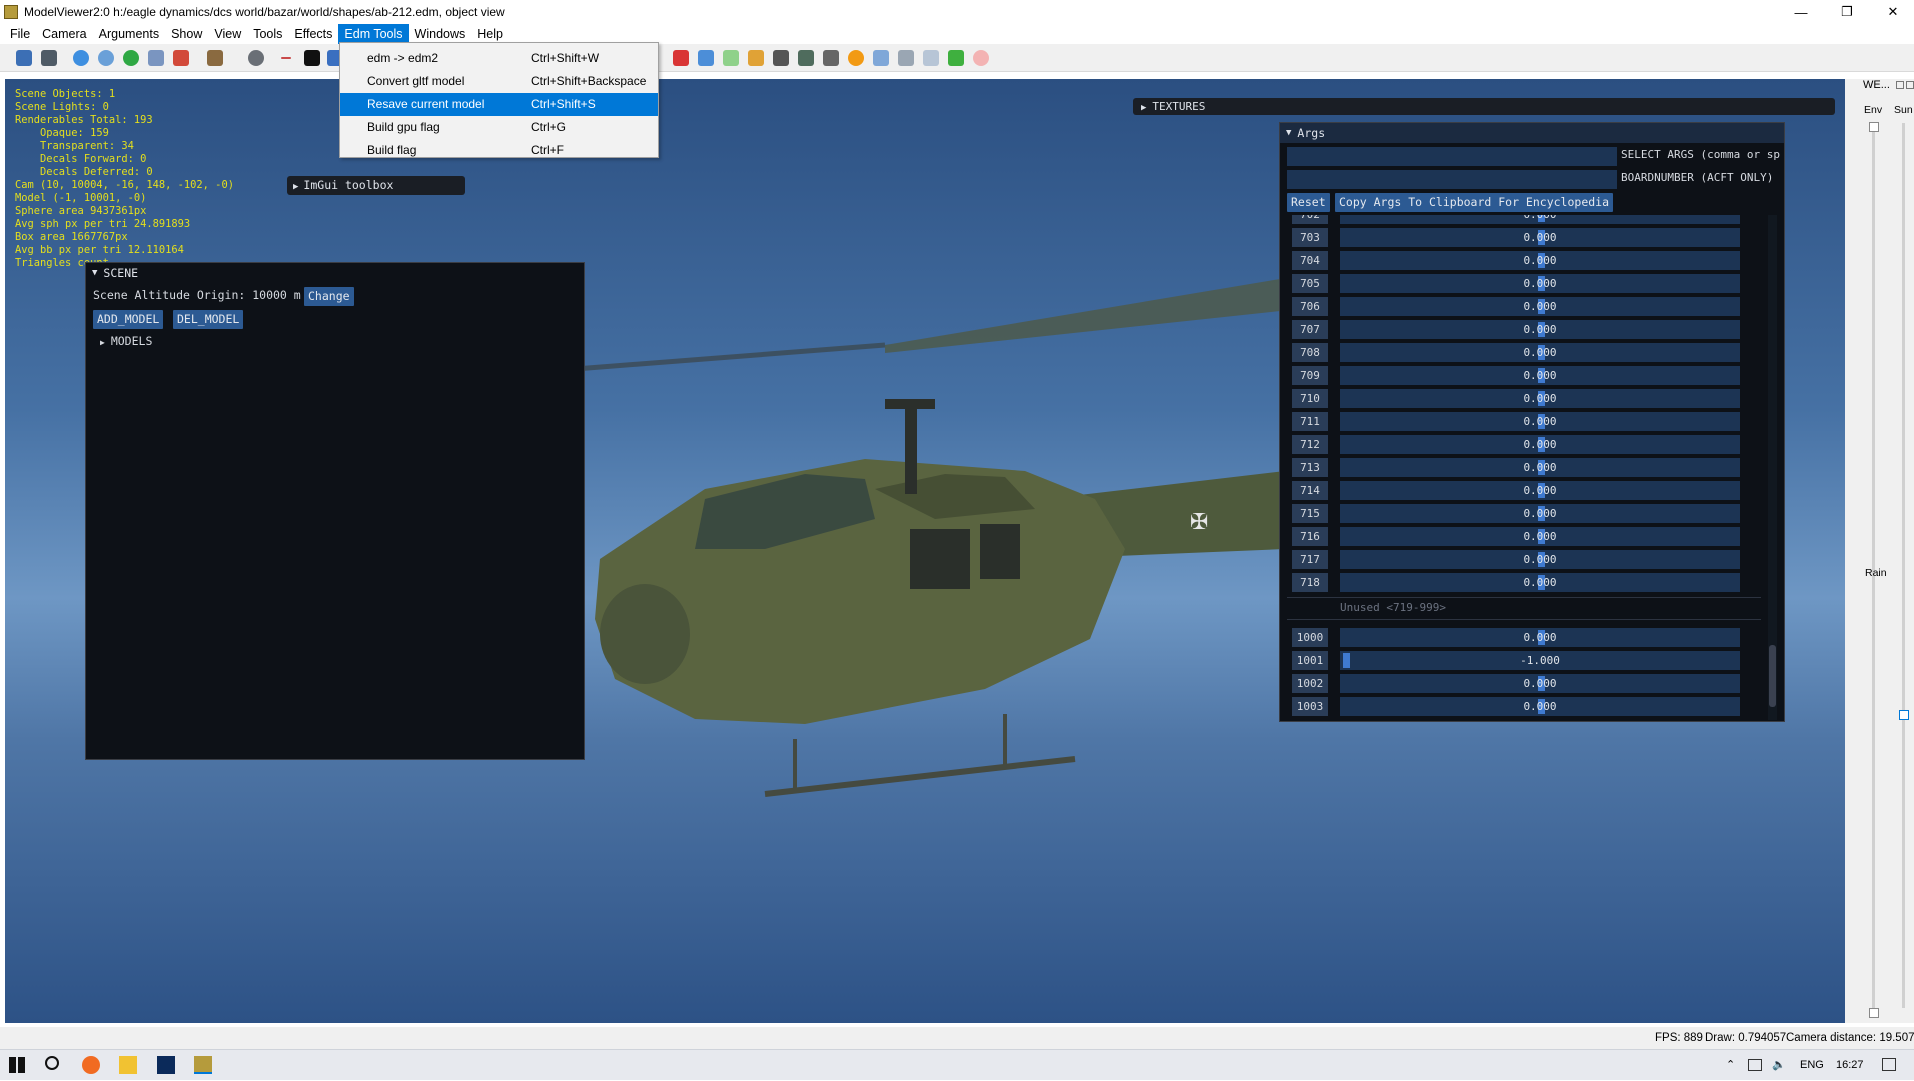 The height and width of the screenshot is (1081, 1914). Describe the element at coordinates (499, 150) in the screenshot. I see `menu-item: Build flag Ctrl+F` at that location.